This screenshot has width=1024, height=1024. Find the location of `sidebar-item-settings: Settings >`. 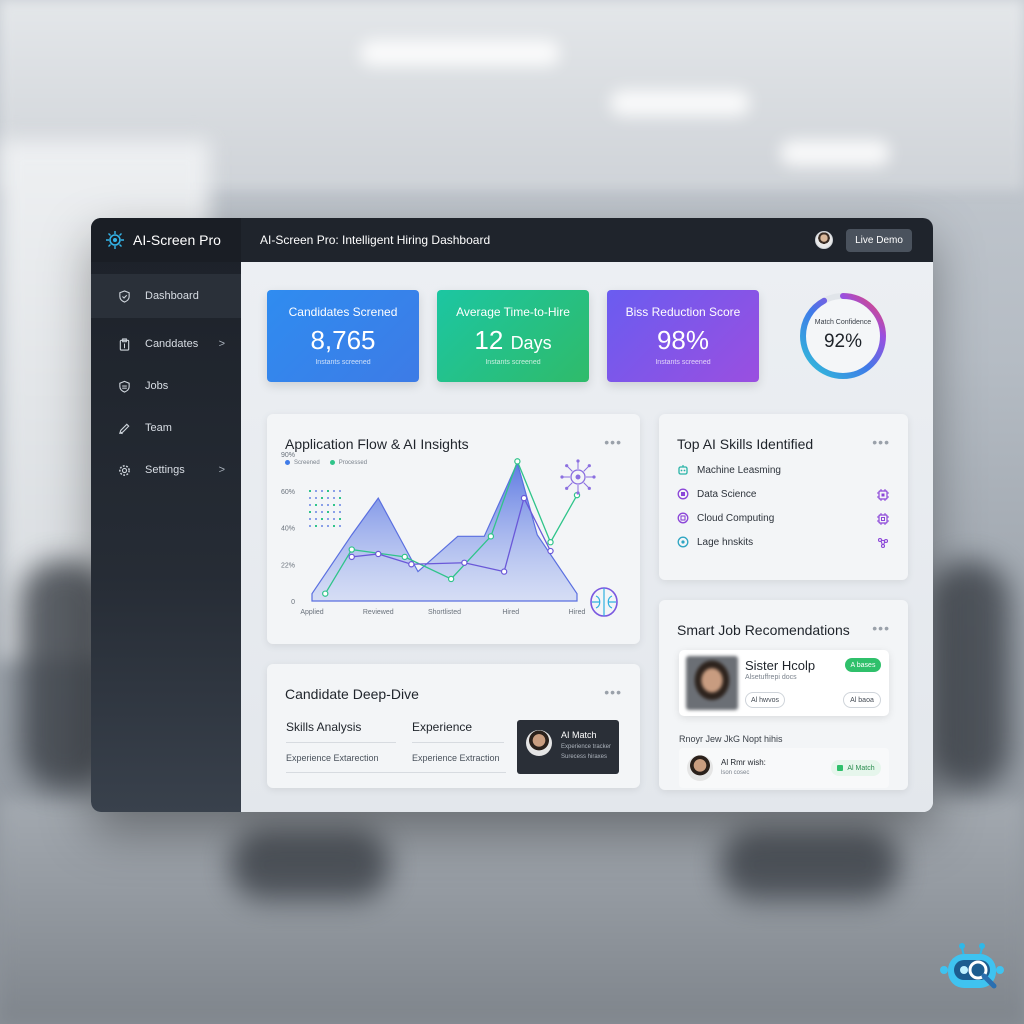

sidebar-item-settings: Settings > is located at coordinates (166, 470).